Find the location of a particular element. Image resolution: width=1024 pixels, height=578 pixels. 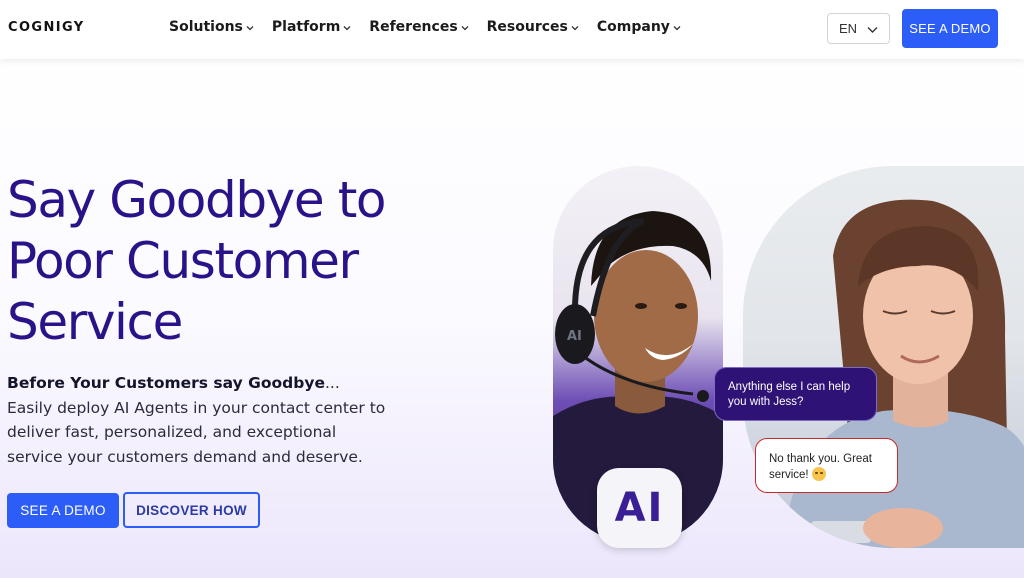

ai-badge: AI is located at coordinates (639, 508).